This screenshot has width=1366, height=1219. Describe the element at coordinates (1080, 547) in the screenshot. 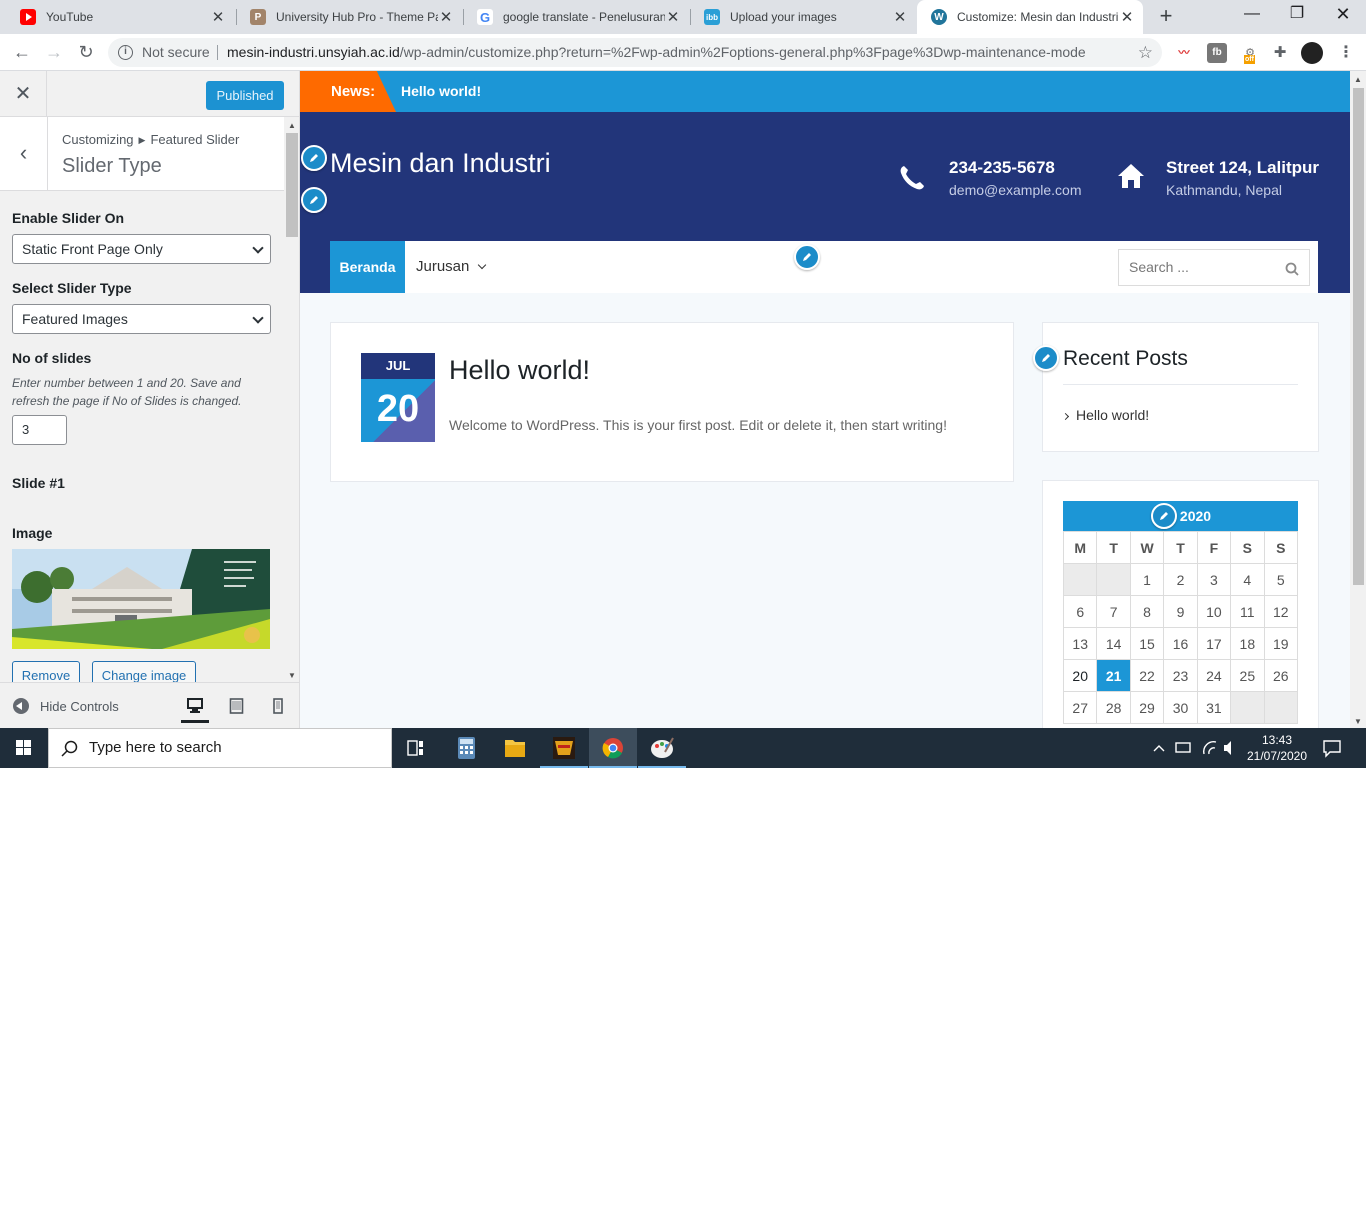

I see `calendar-day-header: M` at that location.